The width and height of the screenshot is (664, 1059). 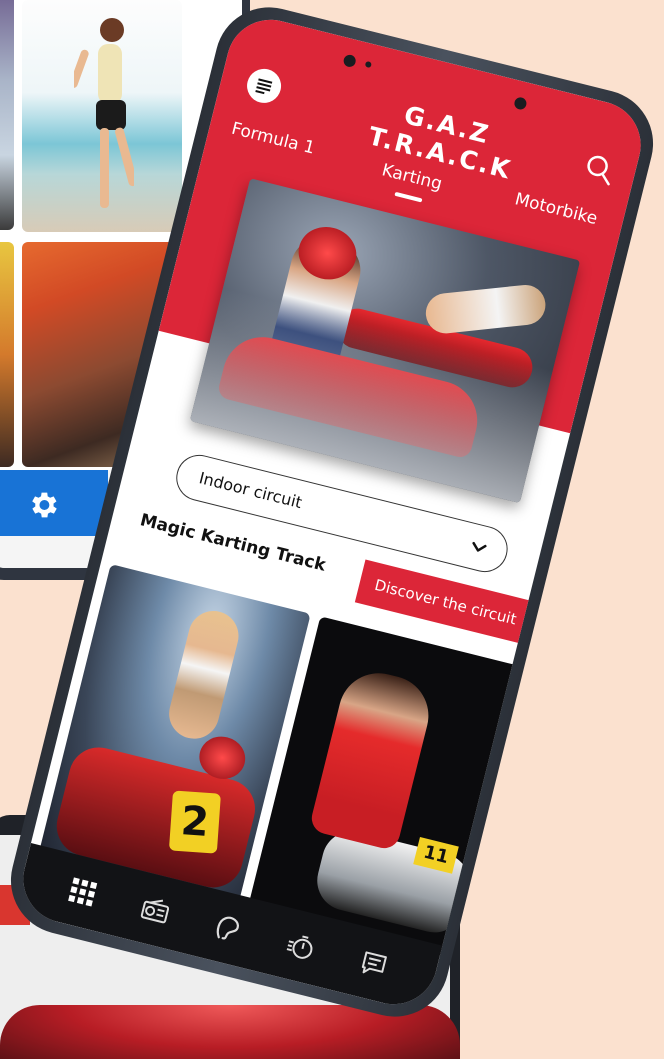 I want to click on runner-photo-tile, so click(x=102, y=116).